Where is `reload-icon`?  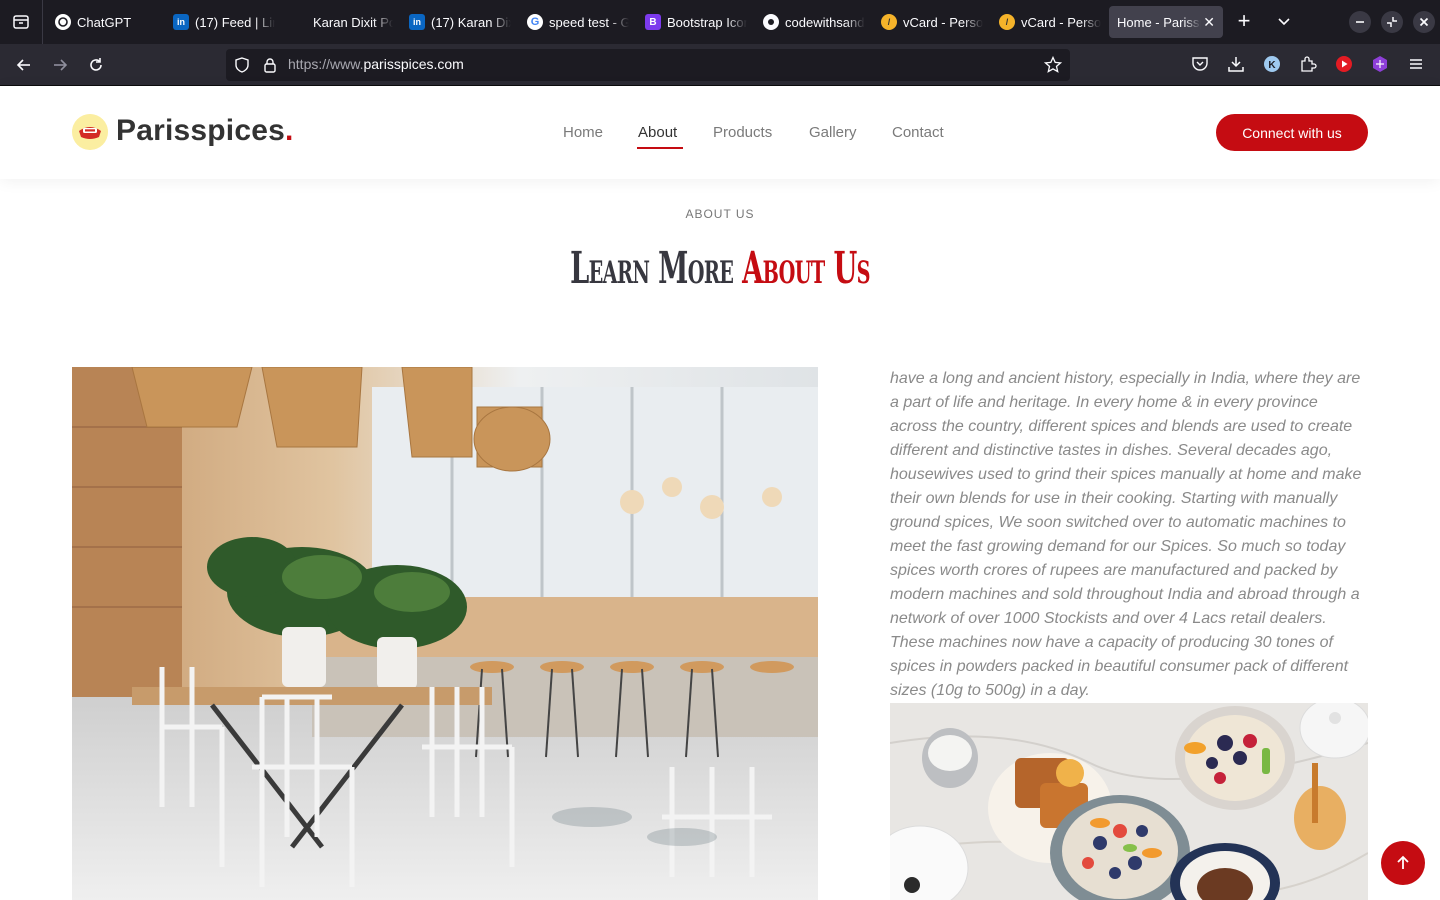
reload-icon is located at coordinates (96, 64).